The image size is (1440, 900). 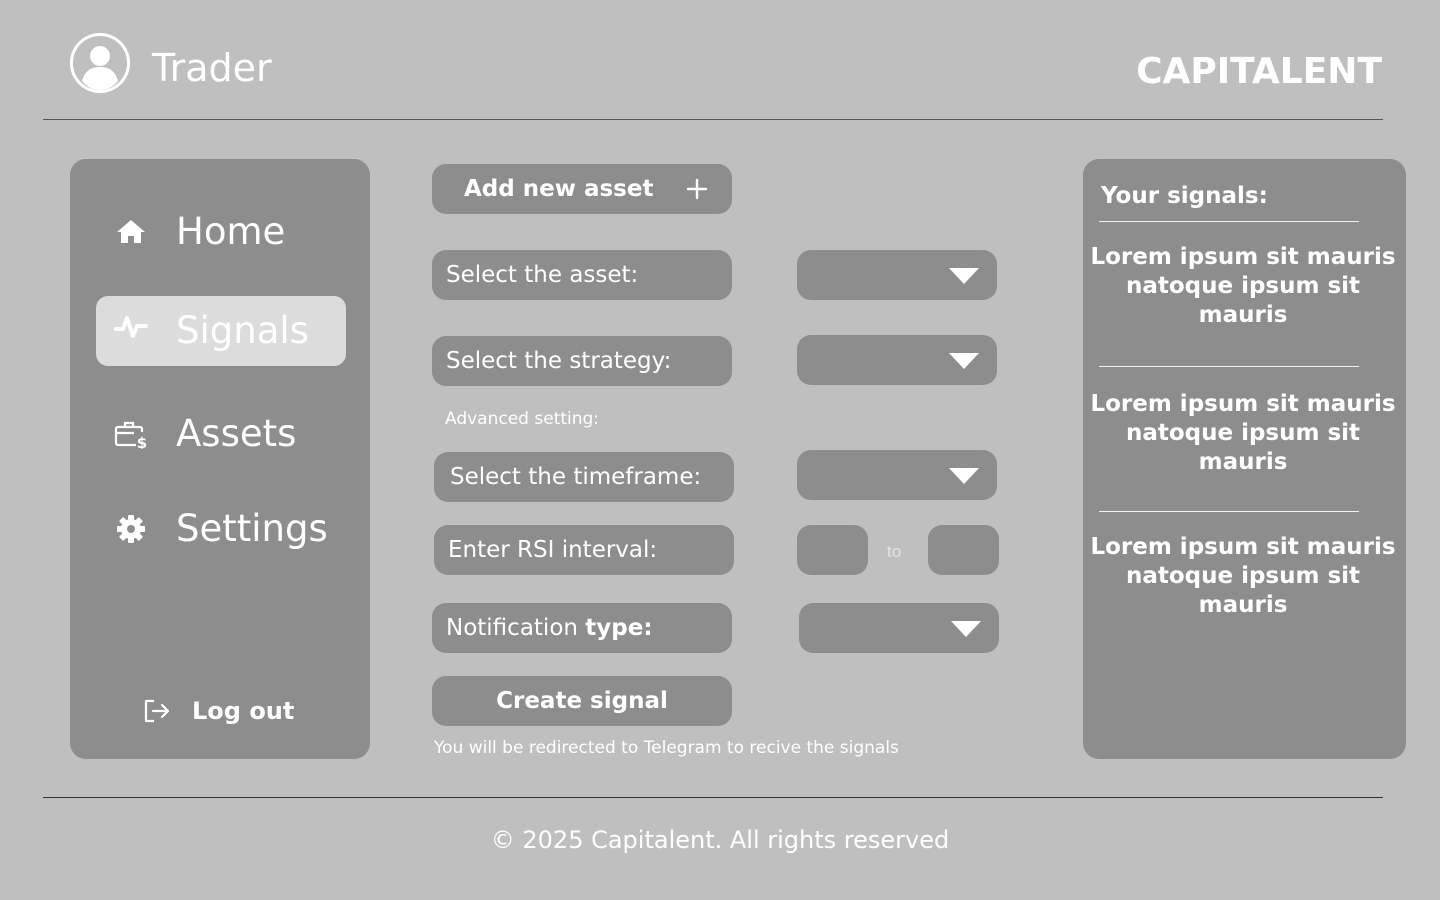 I want to click on plus-icon, so click(x=697, y=189).